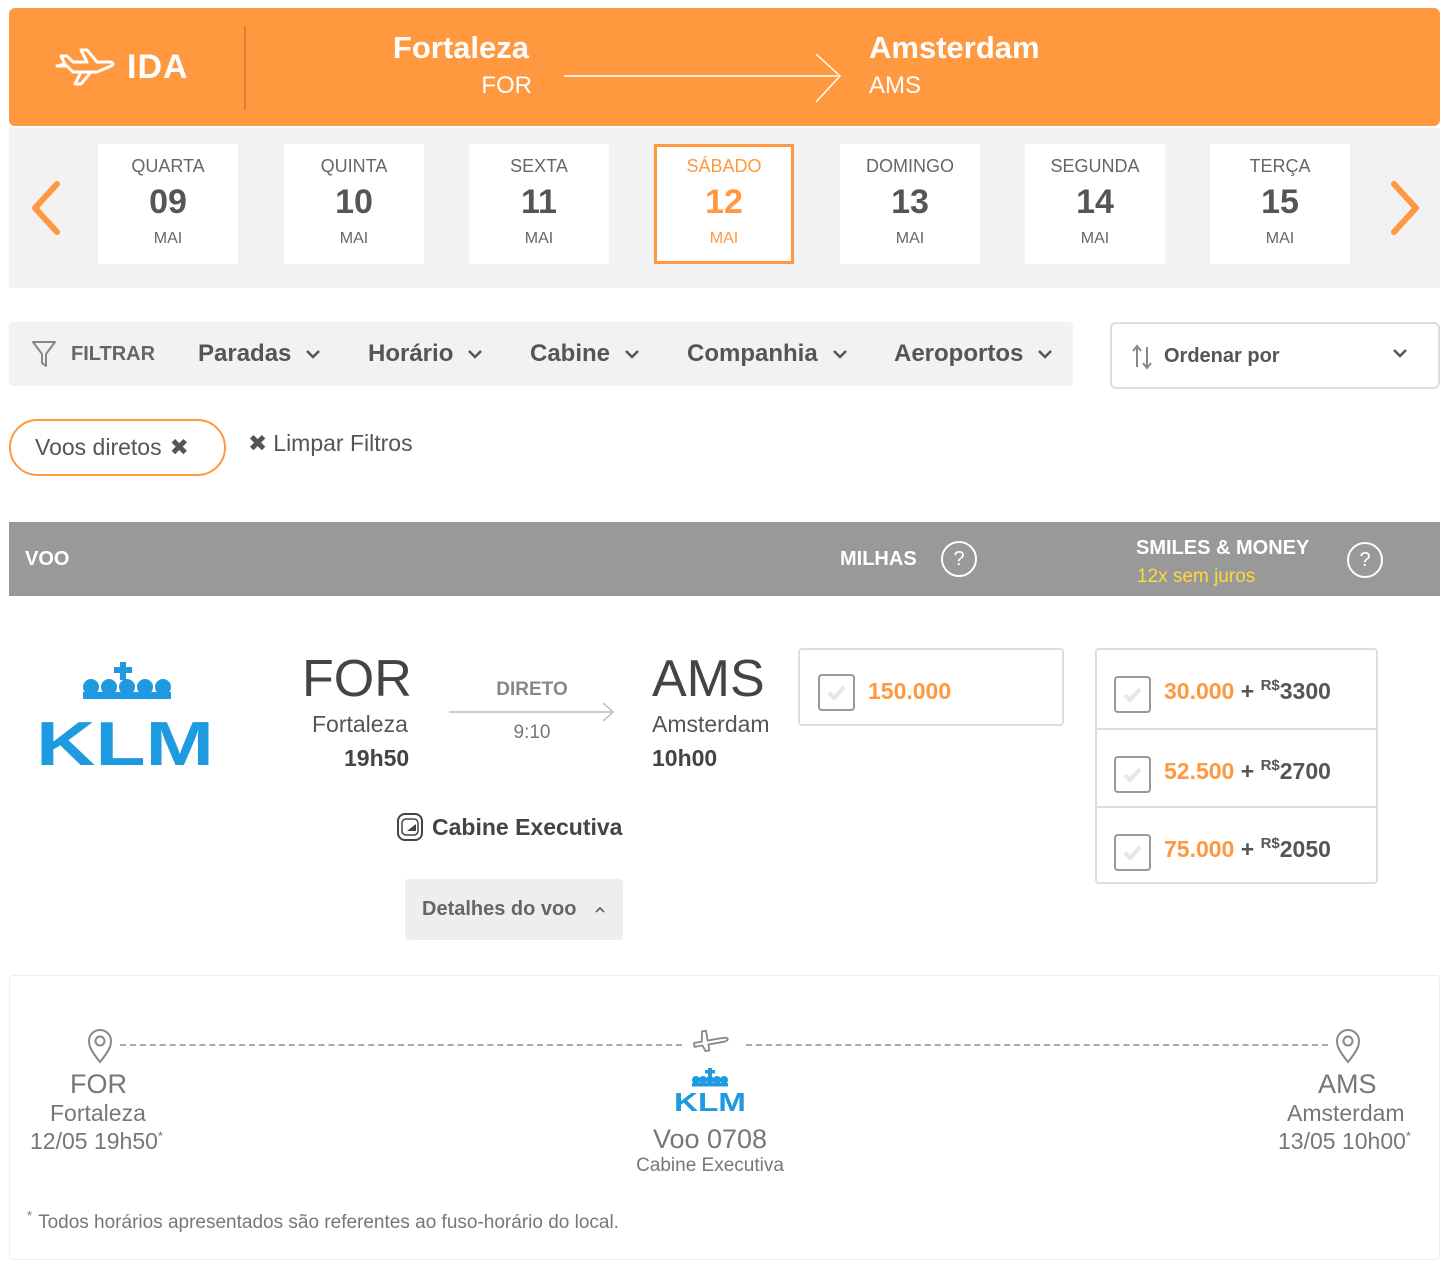 This screenshot has width=1450, height=1270. Describe the element at coordinates (527, 826) in the screenshot. I see `cabin-label: Cabine Executiva` at that location.